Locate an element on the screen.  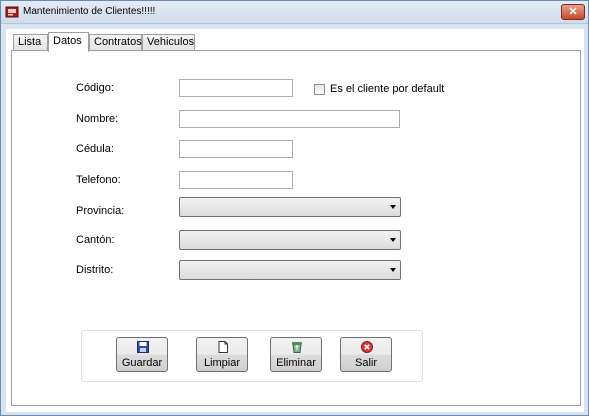
canton-label: Cantón: is located at coordinates (95, 240).